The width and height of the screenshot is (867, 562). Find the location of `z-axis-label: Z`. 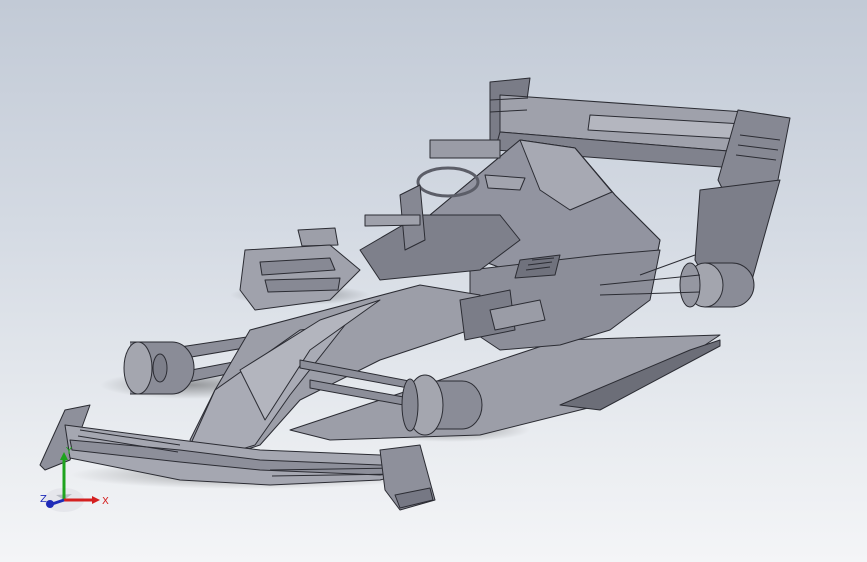

z-axis-label: Z is located at coordinates (43, 499).